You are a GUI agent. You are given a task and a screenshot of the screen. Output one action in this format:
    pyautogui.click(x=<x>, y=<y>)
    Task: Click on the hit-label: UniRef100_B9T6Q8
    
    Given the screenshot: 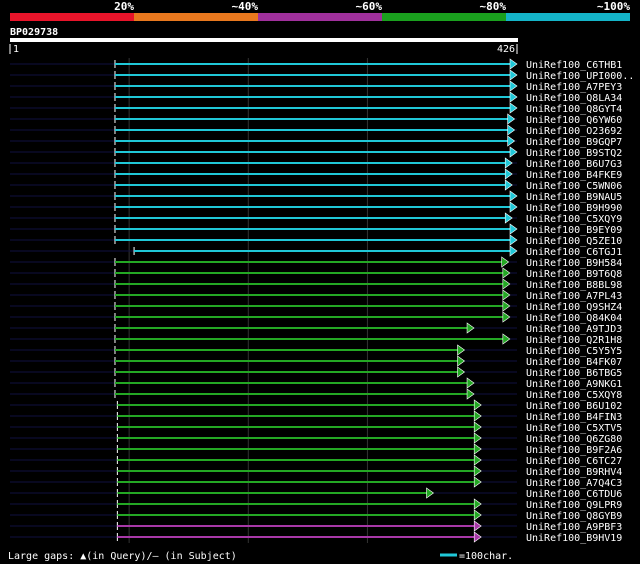 What is the action you would take?
    pyautogui.click(x=574, y=274)
    